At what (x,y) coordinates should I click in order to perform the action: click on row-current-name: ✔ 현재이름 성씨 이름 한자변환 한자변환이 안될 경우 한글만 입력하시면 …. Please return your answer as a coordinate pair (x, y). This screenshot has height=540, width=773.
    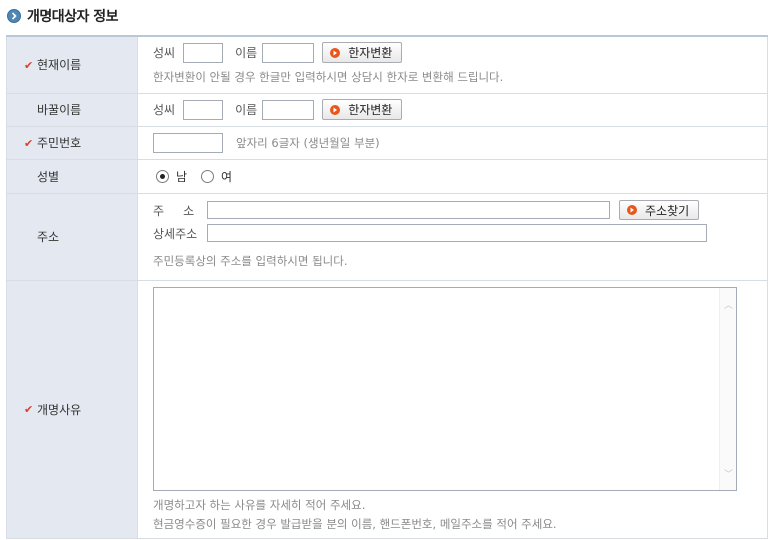
    Looking at the image, I should click on (387, 65).